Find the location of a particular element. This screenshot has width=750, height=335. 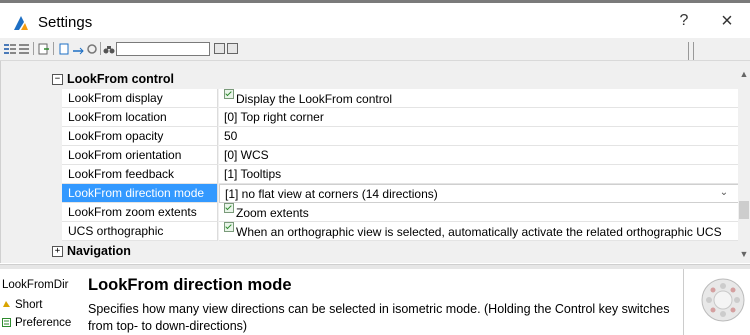

category-label: Navigation is located at coordinates (99, 251).